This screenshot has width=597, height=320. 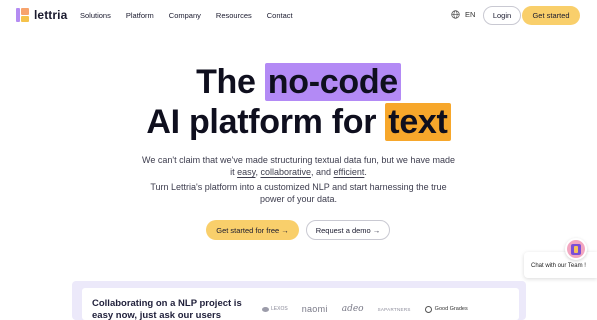 What do you see at coordinates (95, 15) in the screenshot?
I see `nav-item-solutions: Solutions` at bounding box center [95, 15].